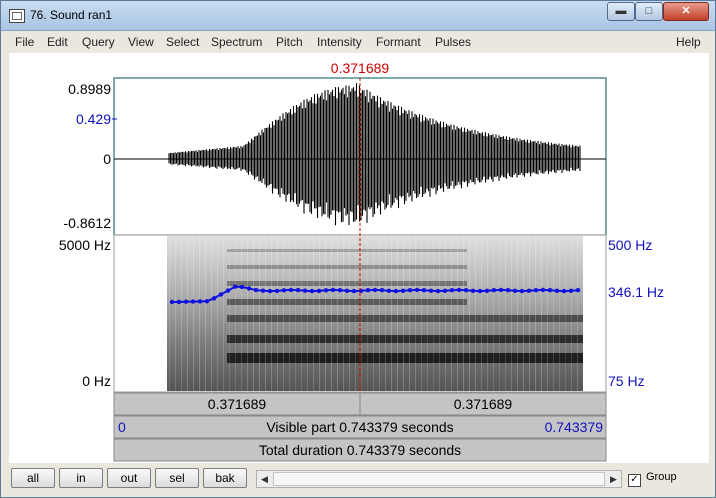 This screenshot has width=716, height=498. Describe the element at coordinates (88, 223) in the screenshot. I see `waveform-min-label: -0.8612` at that location.